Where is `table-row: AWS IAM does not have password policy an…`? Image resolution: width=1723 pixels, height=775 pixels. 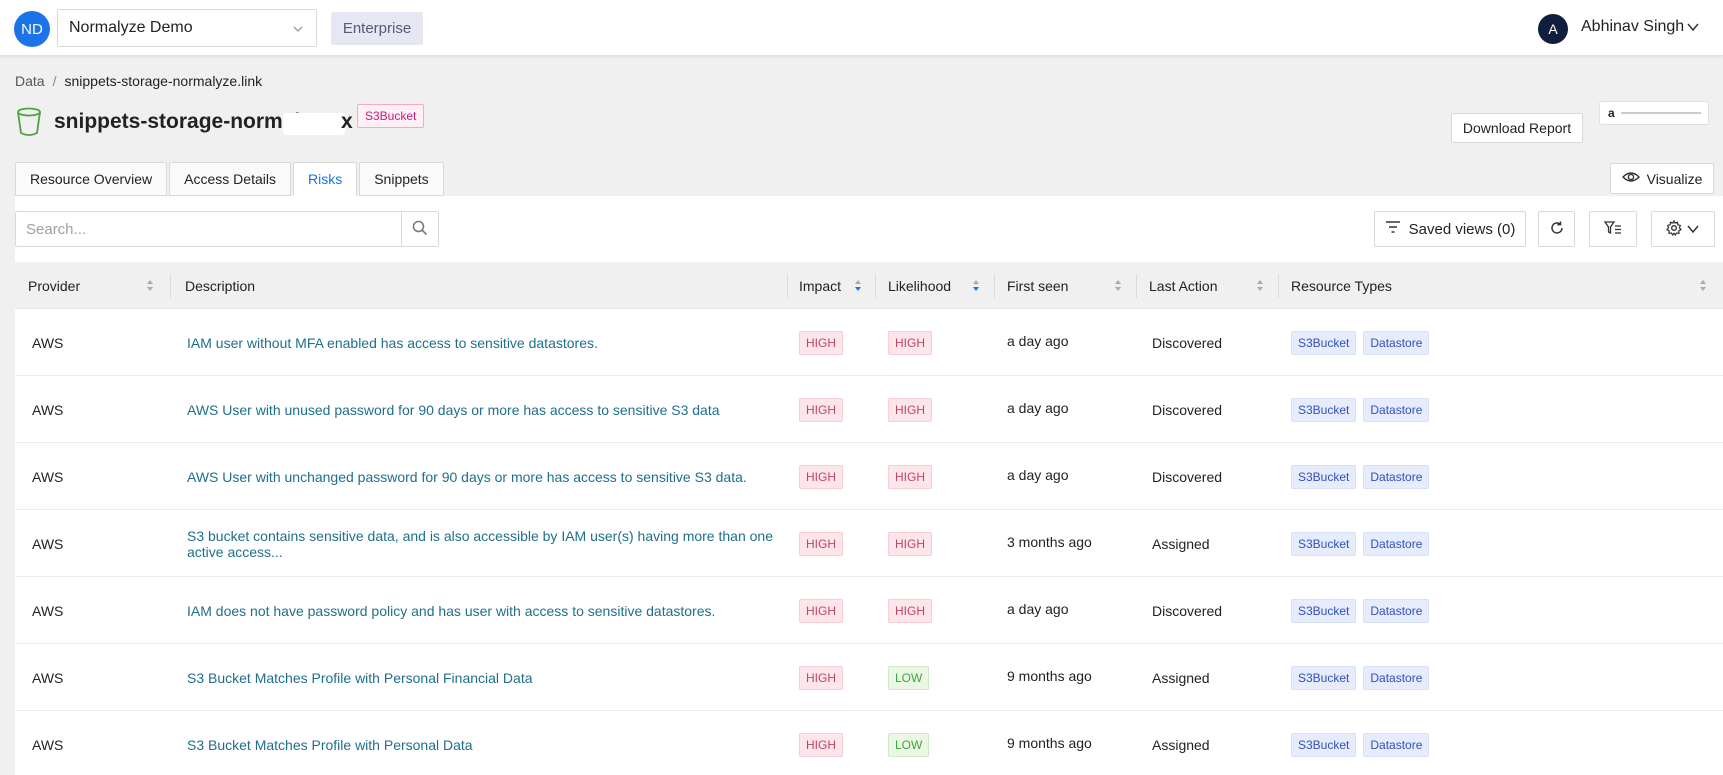
table-row: AWS IAM does not have password policy an… is located at coordinates (869, 610).